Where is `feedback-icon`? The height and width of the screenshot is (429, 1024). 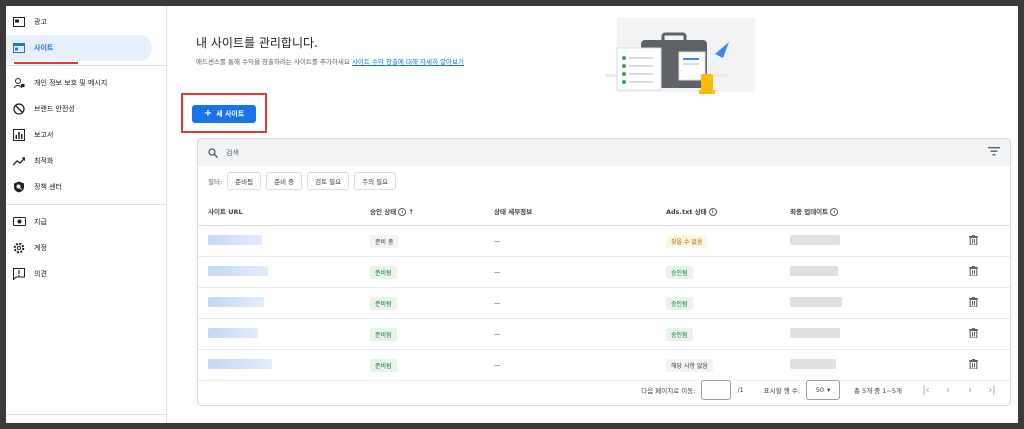 feedback-icon is located at coordinates (19, 274).